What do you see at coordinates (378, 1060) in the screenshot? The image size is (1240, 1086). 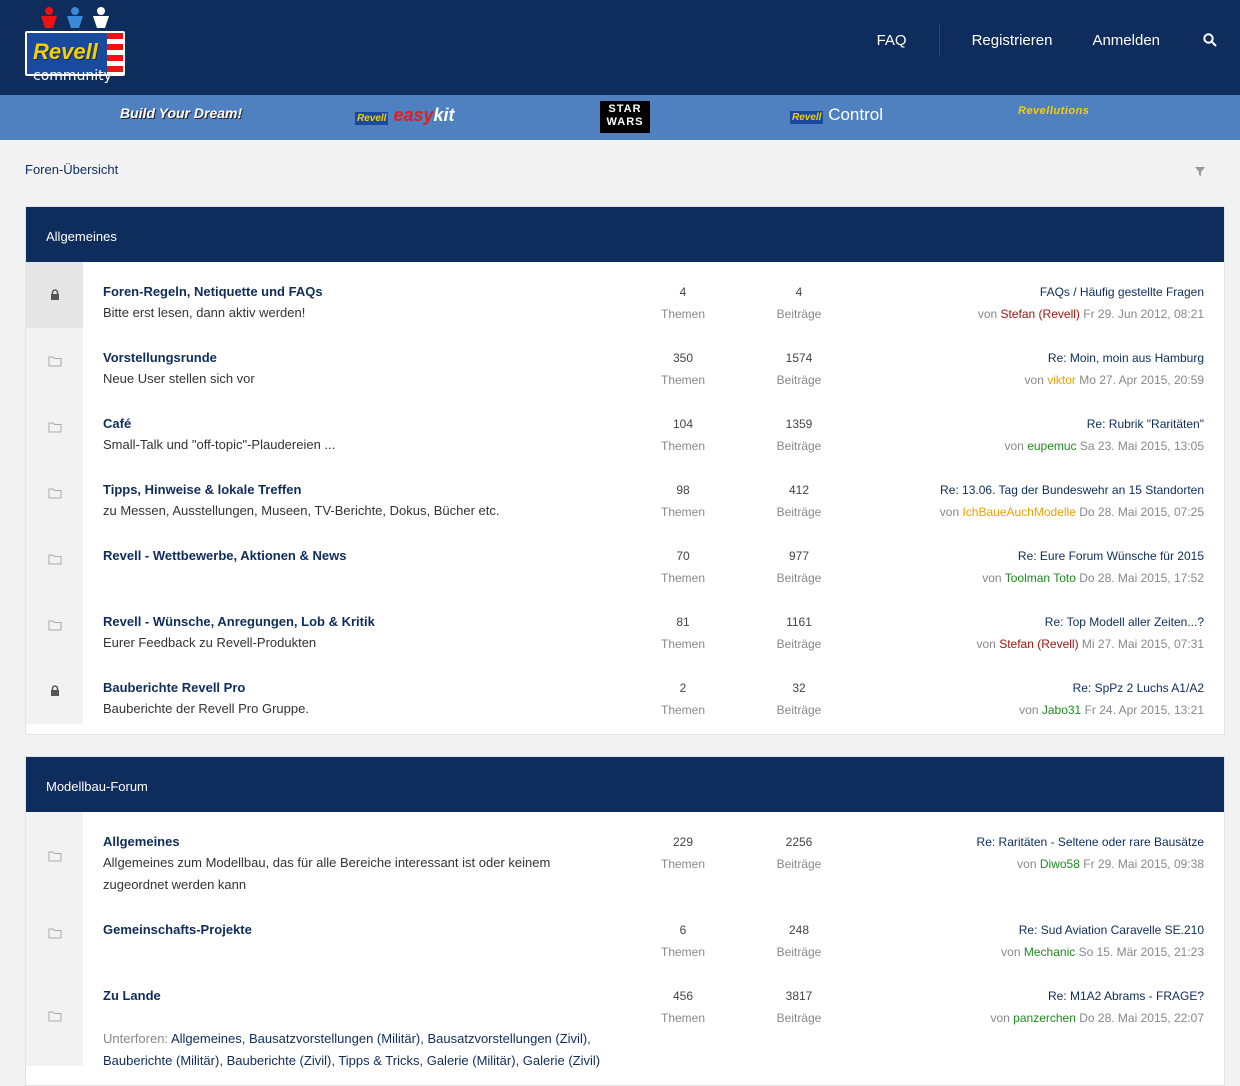 I see `subforum-link: Tipps & Tricks` at bounding box center [378, 1060].